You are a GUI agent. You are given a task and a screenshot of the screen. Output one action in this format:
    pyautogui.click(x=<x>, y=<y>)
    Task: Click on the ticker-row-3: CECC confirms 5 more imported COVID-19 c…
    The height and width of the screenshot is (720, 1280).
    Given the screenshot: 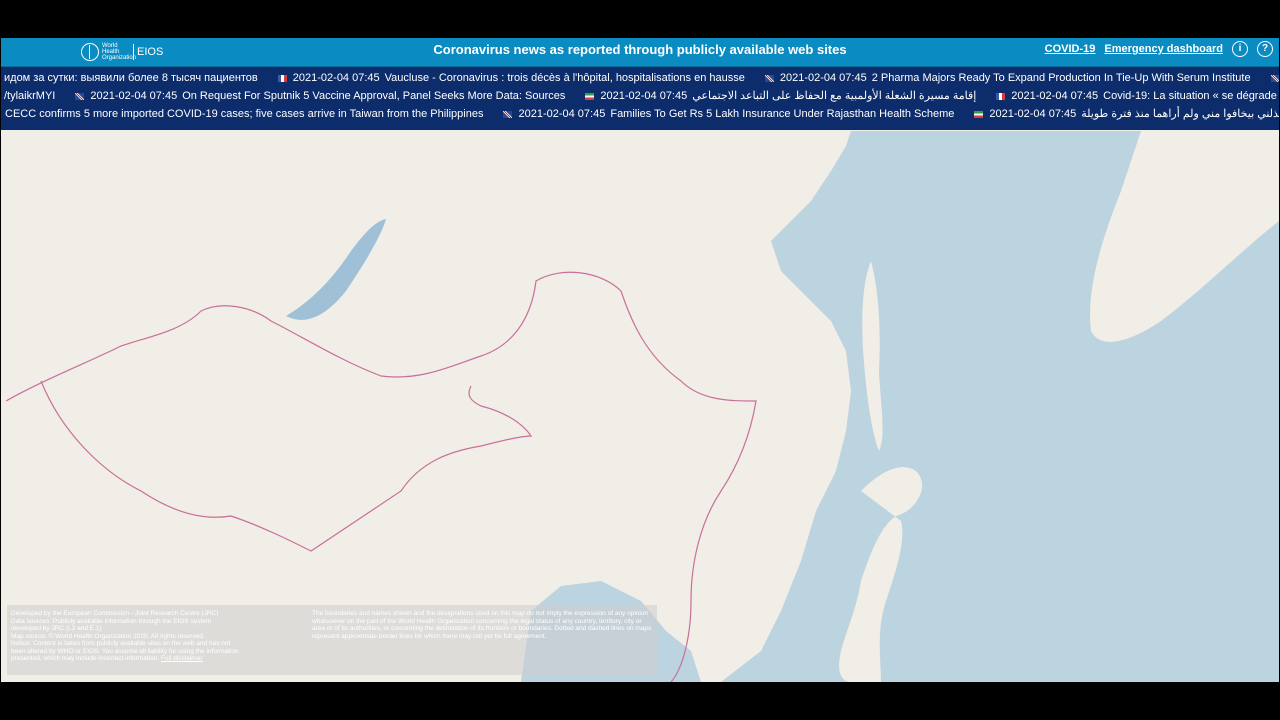 What is the action you would take?
    pyautogui.click(x=640, y=114)
    